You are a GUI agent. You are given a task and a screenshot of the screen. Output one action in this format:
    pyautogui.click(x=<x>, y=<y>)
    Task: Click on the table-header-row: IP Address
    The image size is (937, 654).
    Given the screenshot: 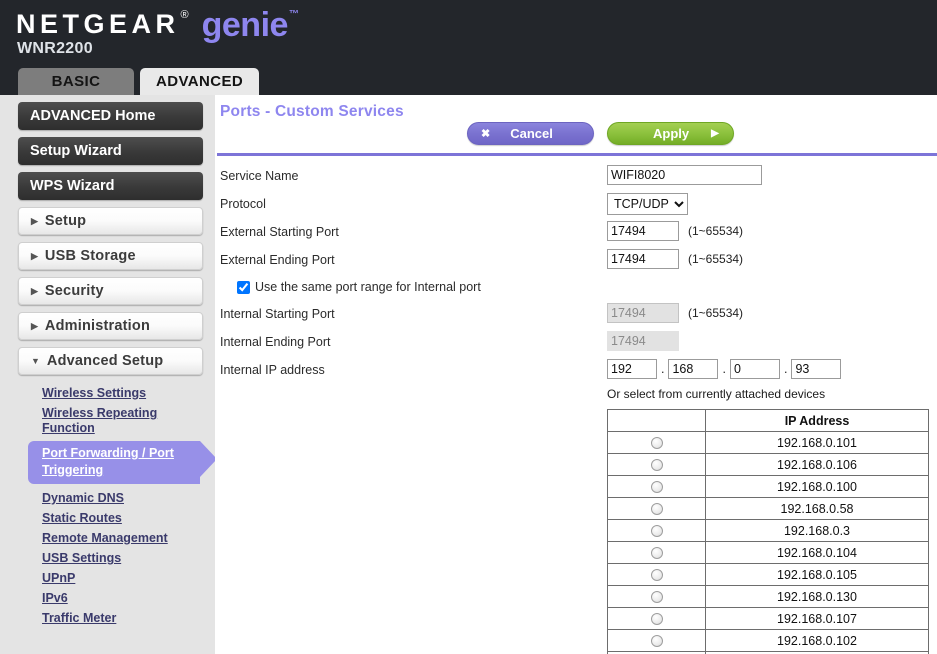 What is the action you would take?
    pyautogui.click(x=768, y=420)
    